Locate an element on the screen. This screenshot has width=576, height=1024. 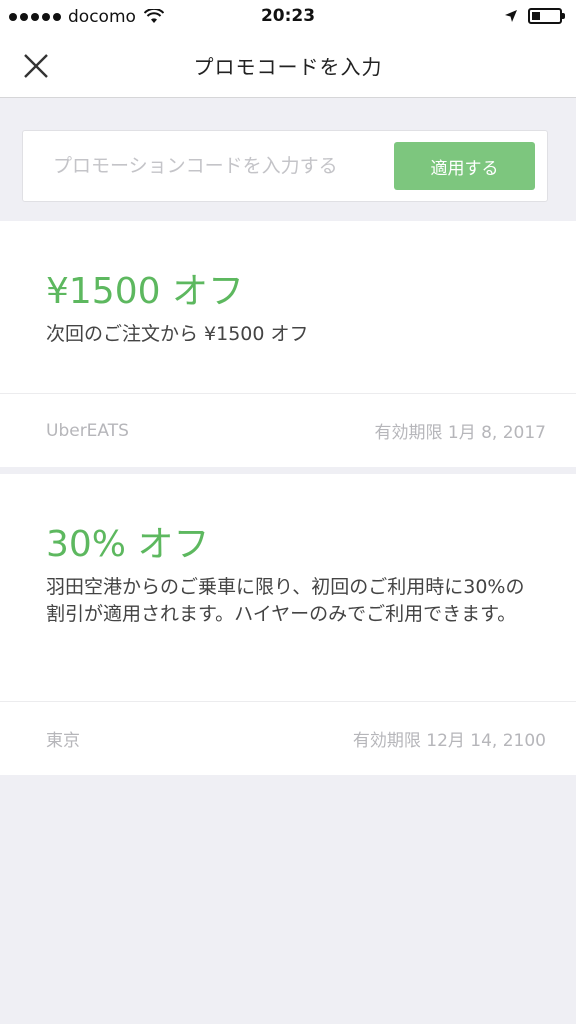
battery-icon is located at coordinates (546, 16).